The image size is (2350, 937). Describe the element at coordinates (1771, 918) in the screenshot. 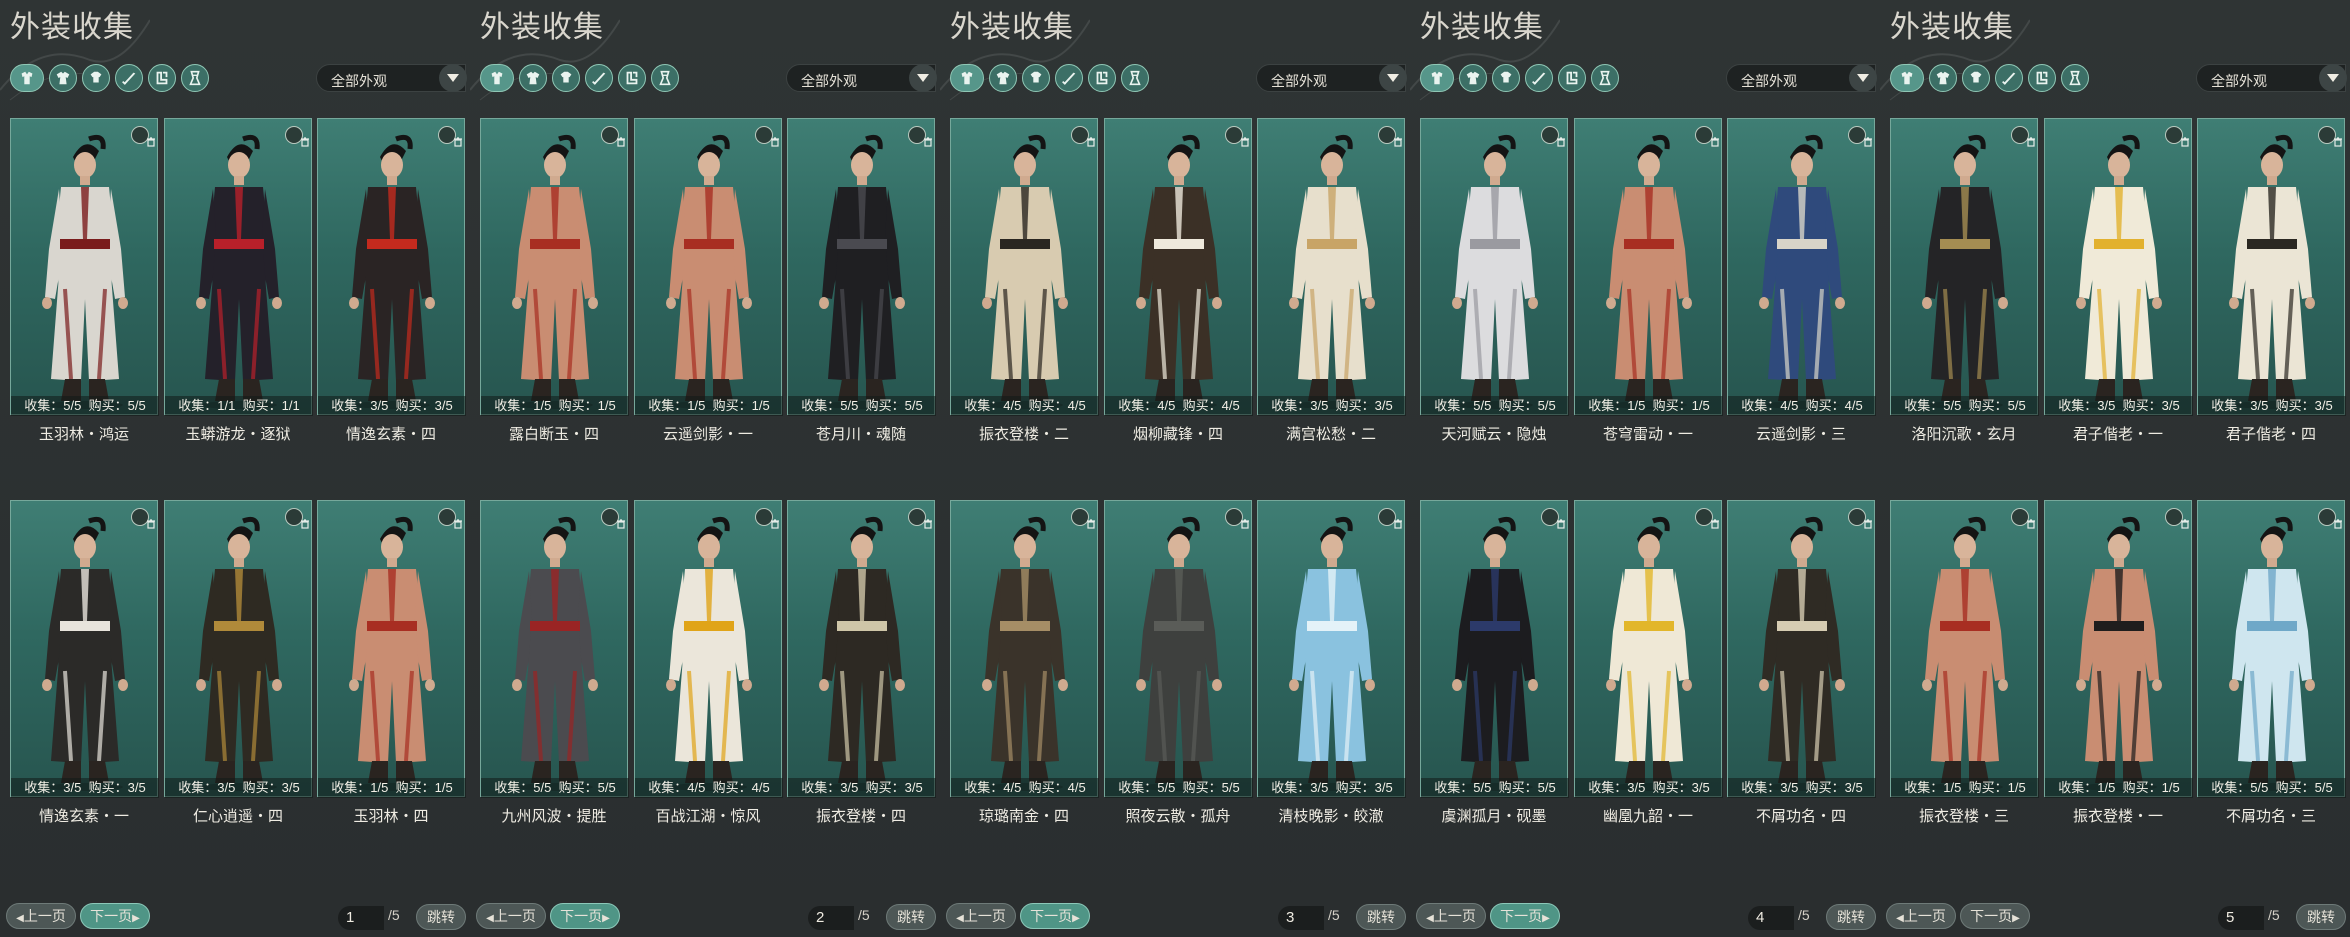

I see `page-number-input: 4` at that location.